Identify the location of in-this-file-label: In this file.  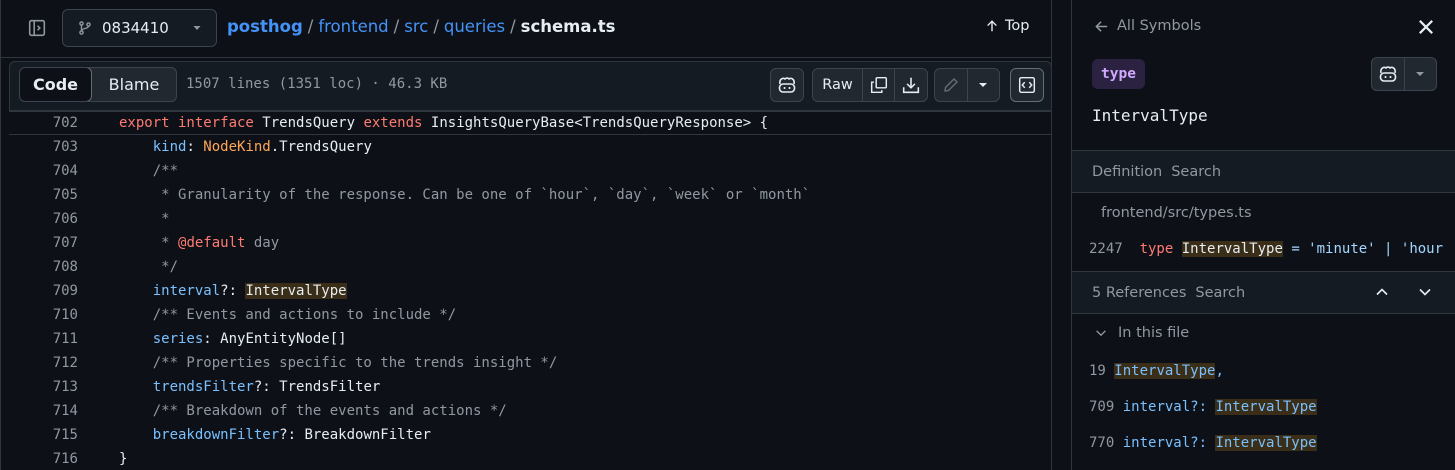
(1154, 333).